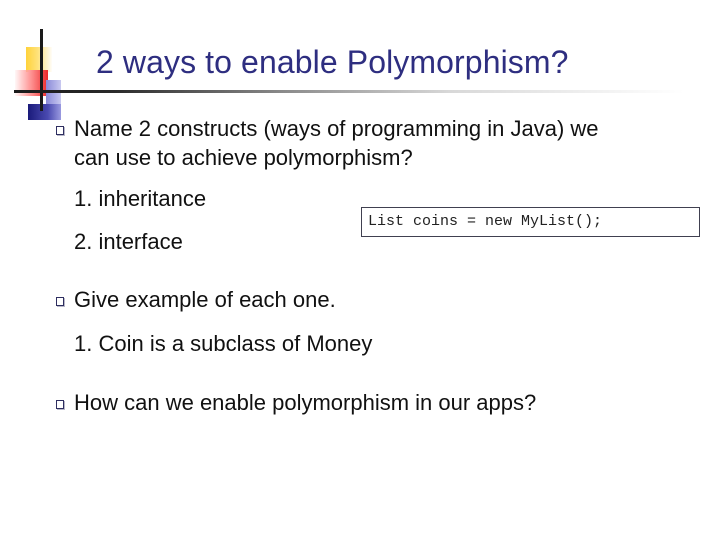 This screenshot has height=540, width=720. I want to click on bullet-text: Give example of each one., so click(205, 299).